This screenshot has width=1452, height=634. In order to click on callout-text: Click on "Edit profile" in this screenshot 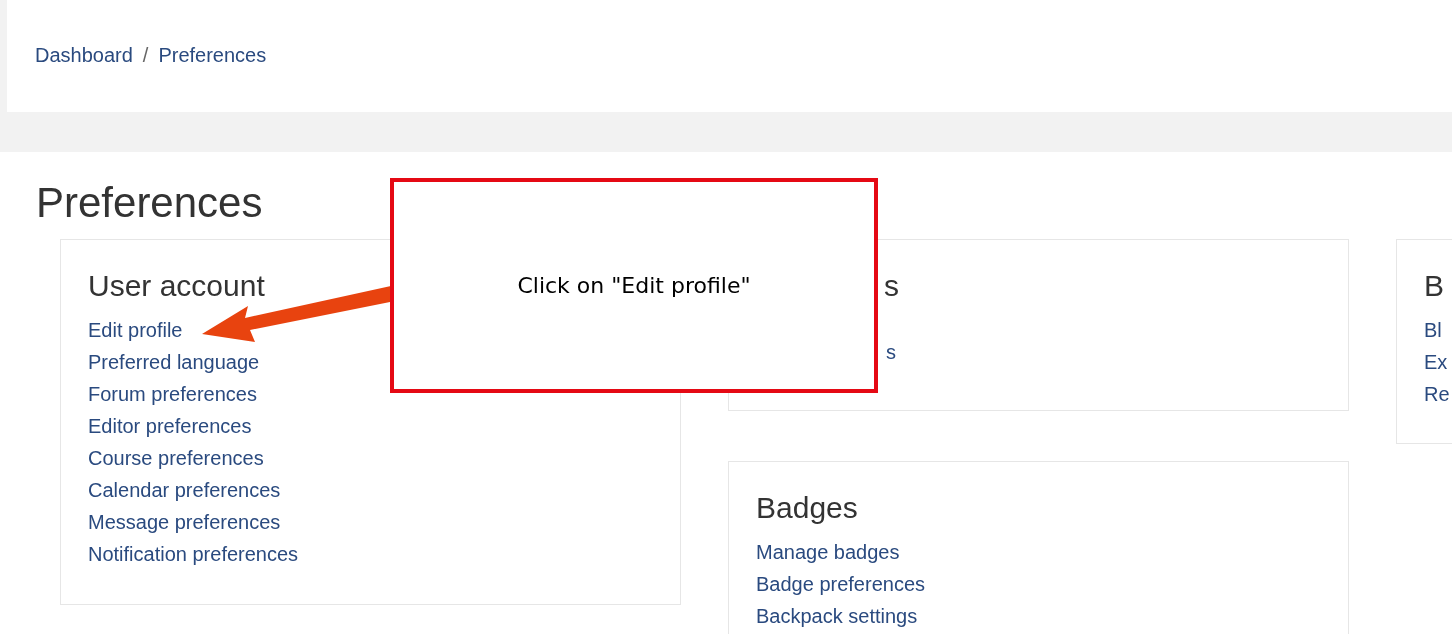, I will do `click(634, 286)`.